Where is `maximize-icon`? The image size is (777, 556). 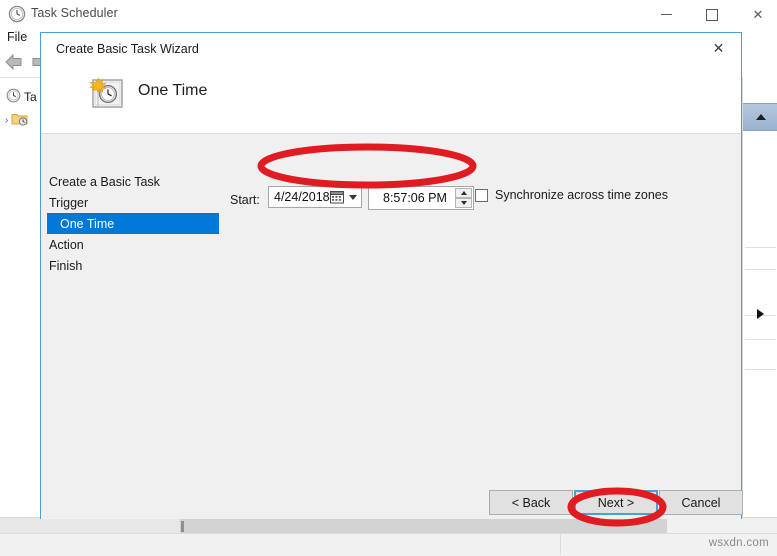
maximize-icon is located at coordinates (712, 14).